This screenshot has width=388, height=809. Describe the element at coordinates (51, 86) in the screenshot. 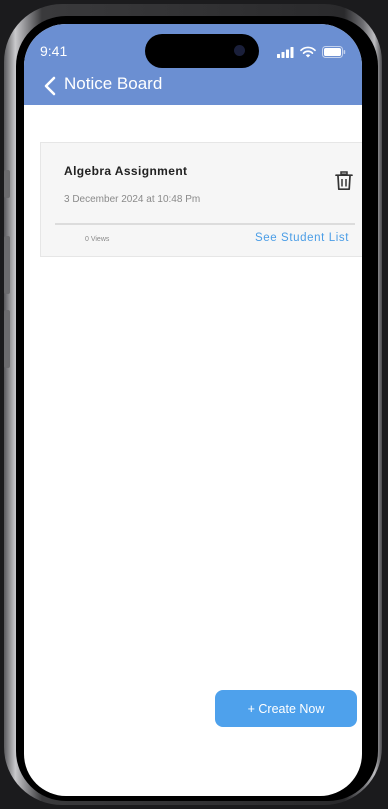

I see `chevron-left-icon` at that location.